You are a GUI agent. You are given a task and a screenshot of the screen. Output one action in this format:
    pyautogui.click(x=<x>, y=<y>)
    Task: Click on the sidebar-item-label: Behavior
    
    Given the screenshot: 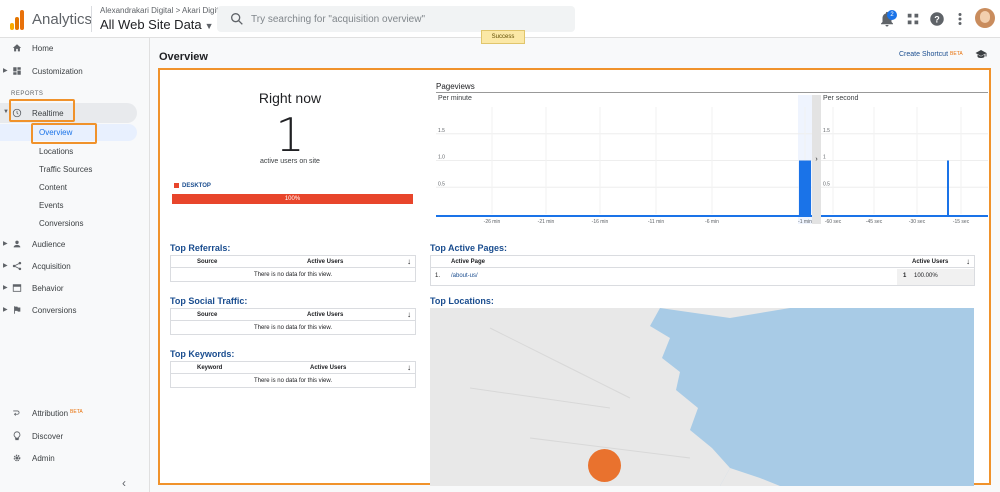 What is the action you would take?
    pyautogui.click(x=48, y=288)
    